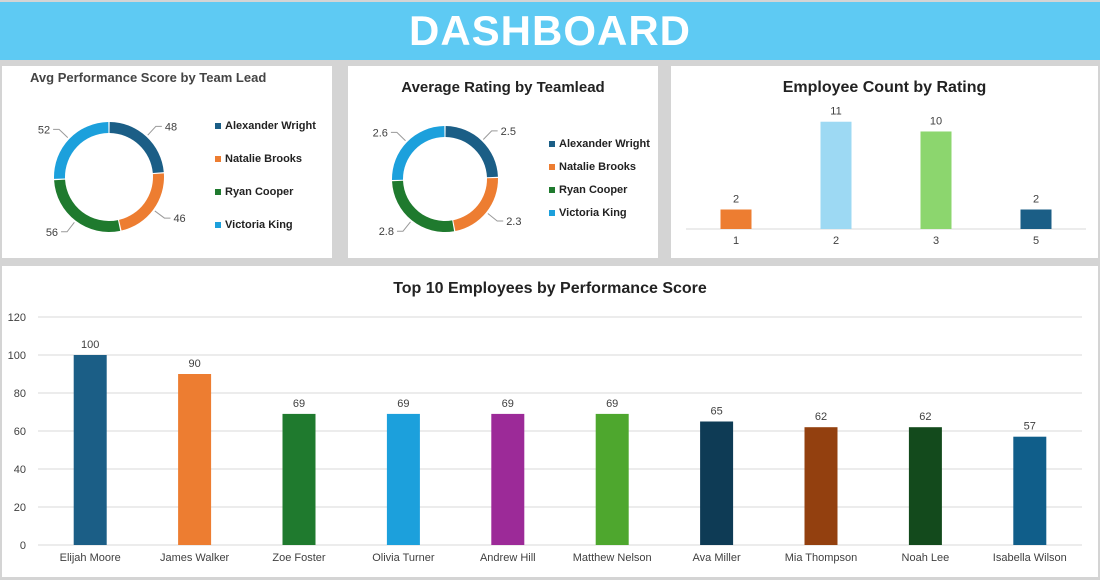  What do you see at coordinates (736, 241) in the screenshot?
I see `x-tick-label: 1` at bounding box center [736, 241].